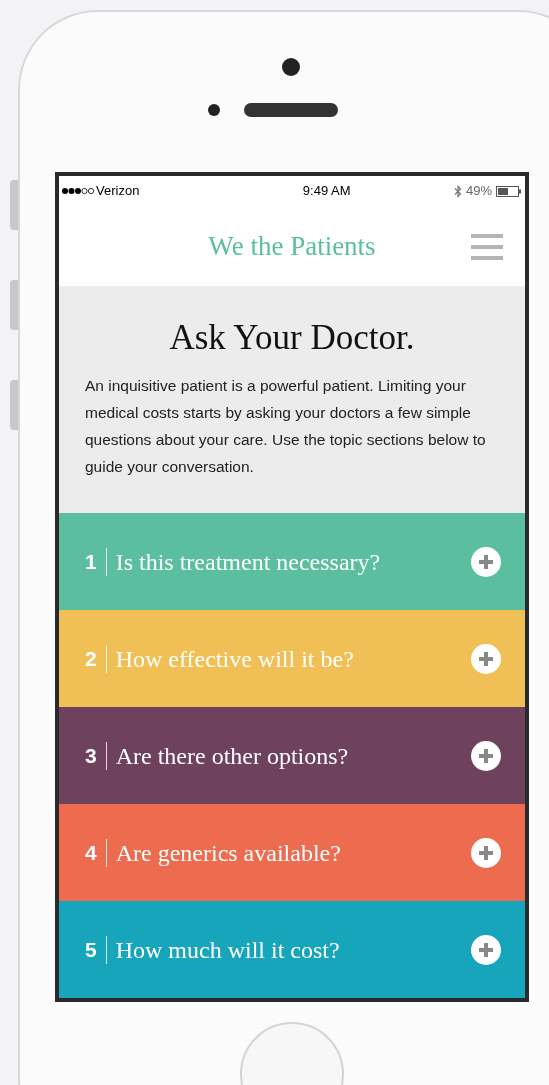 This screenshot has width=549, height=1085. I want to click on battery-percent: 49%, so click(478, 191).